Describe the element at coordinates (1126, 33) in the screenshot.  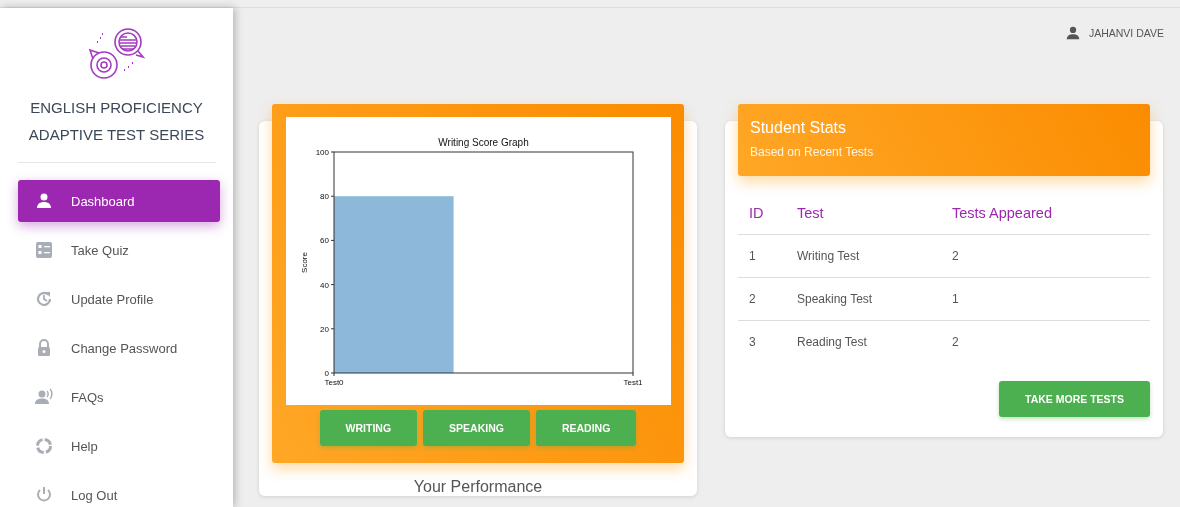
I see `user-name: JAHANVI DAVE` at that location.